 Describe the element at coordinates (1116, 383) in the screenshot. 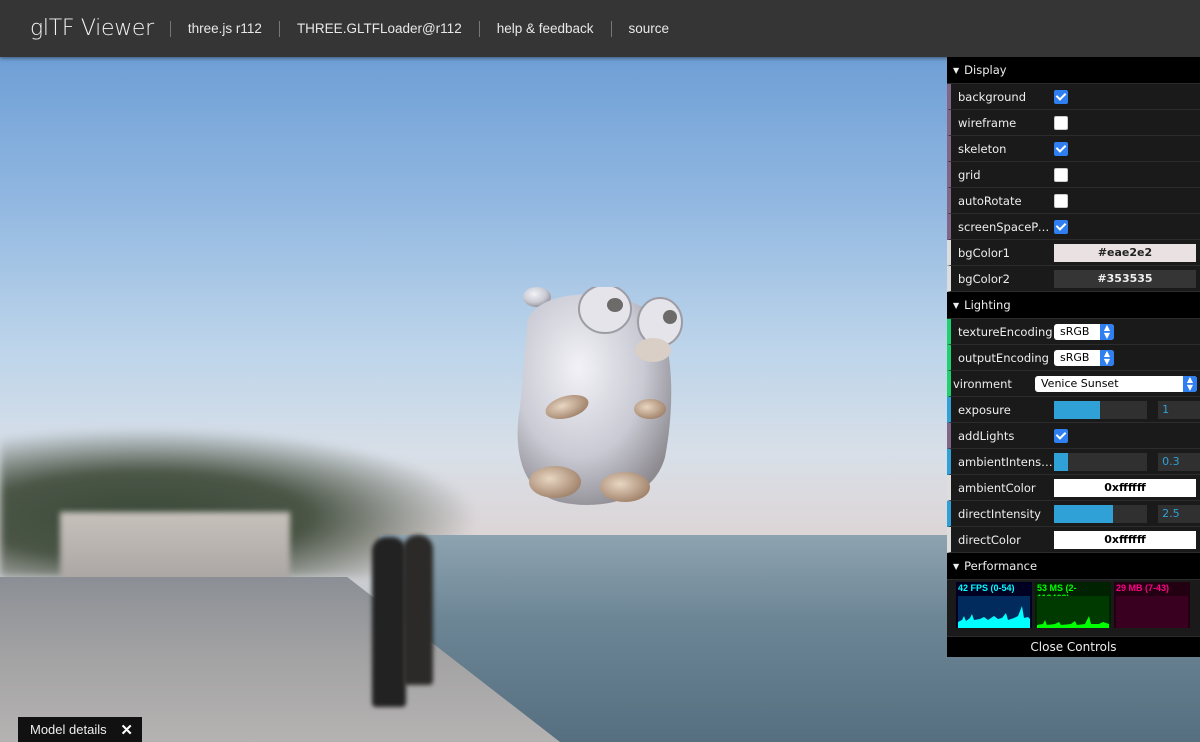

I see `environment-select: Venice Sunset ▲ ▼` at that location.